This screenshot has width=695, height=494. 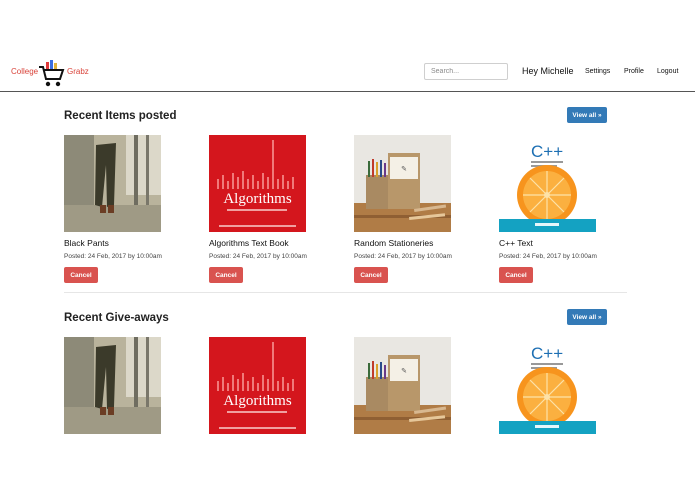 I want to click on giveaway-image-stationeries: ✎, so click(x=402, y=385).